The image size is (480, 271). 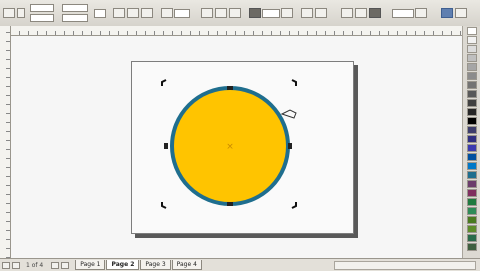 I want to click on node-handle-right, so click(x=290, y=146).